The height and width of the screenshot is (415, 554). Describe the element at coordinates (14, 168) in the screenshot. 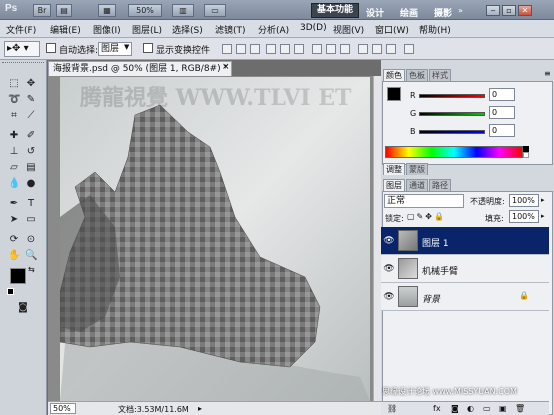

I see `eraser-tool-icon: ▱` at that location.